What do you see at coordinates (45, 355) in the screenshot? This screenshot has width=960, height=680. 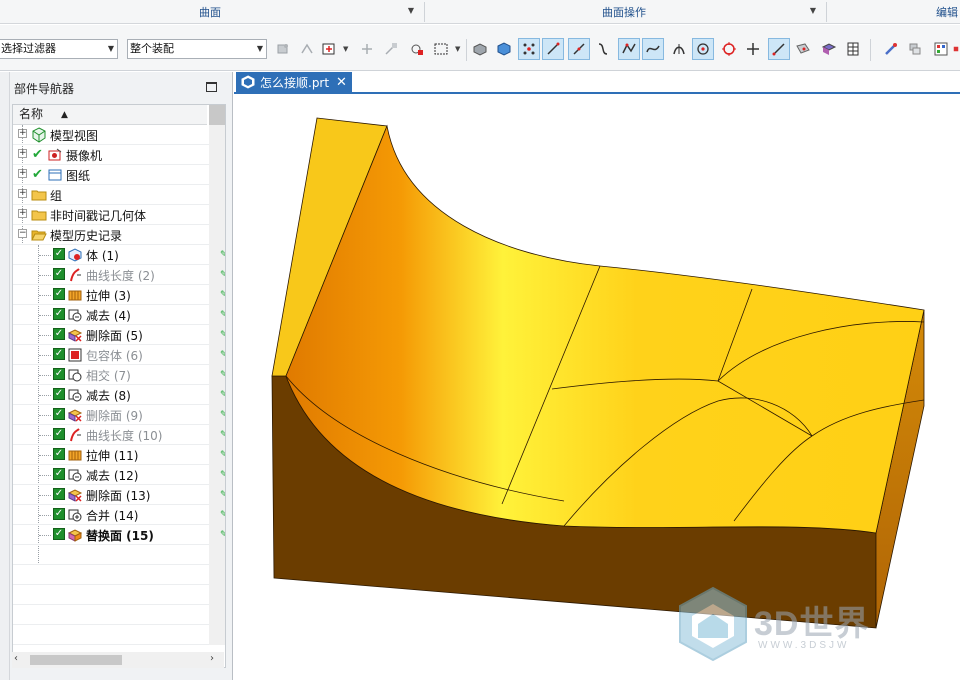 I see `tree-guide-line` at bounding box center [45, 355].